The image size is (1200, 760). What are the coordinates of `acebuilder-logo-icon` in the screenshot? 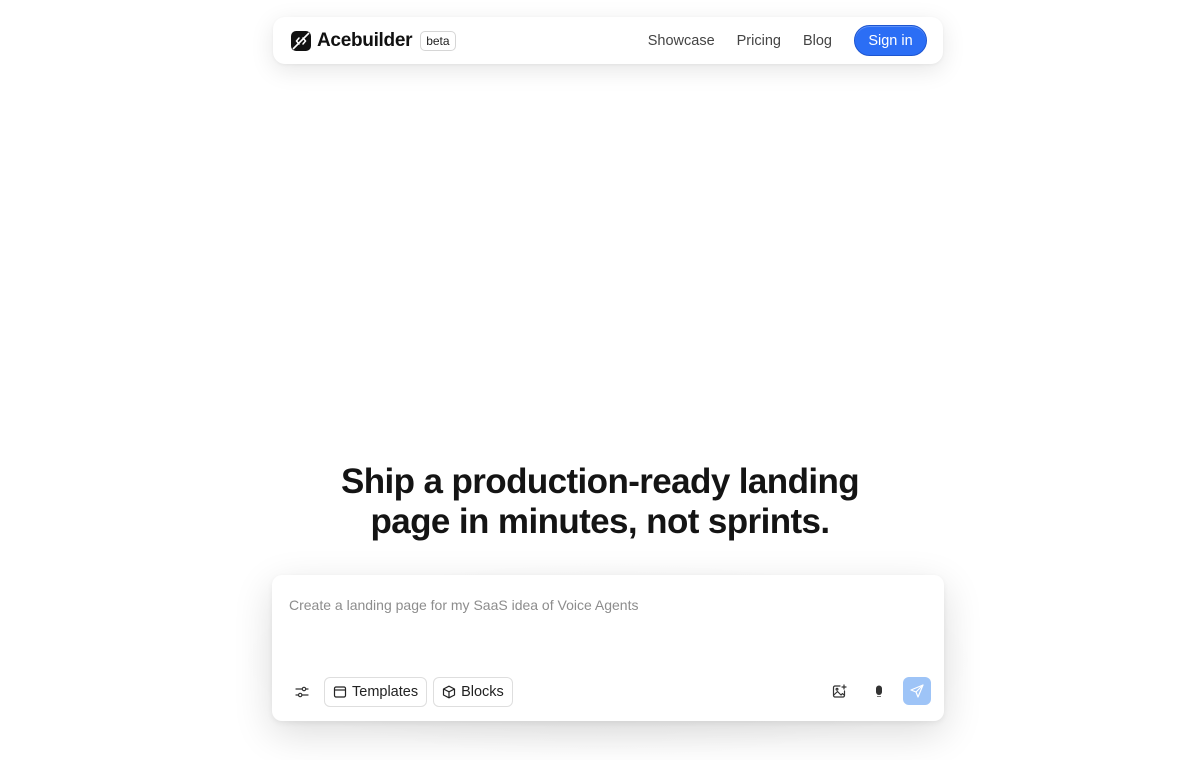 It's located at (301, 41).